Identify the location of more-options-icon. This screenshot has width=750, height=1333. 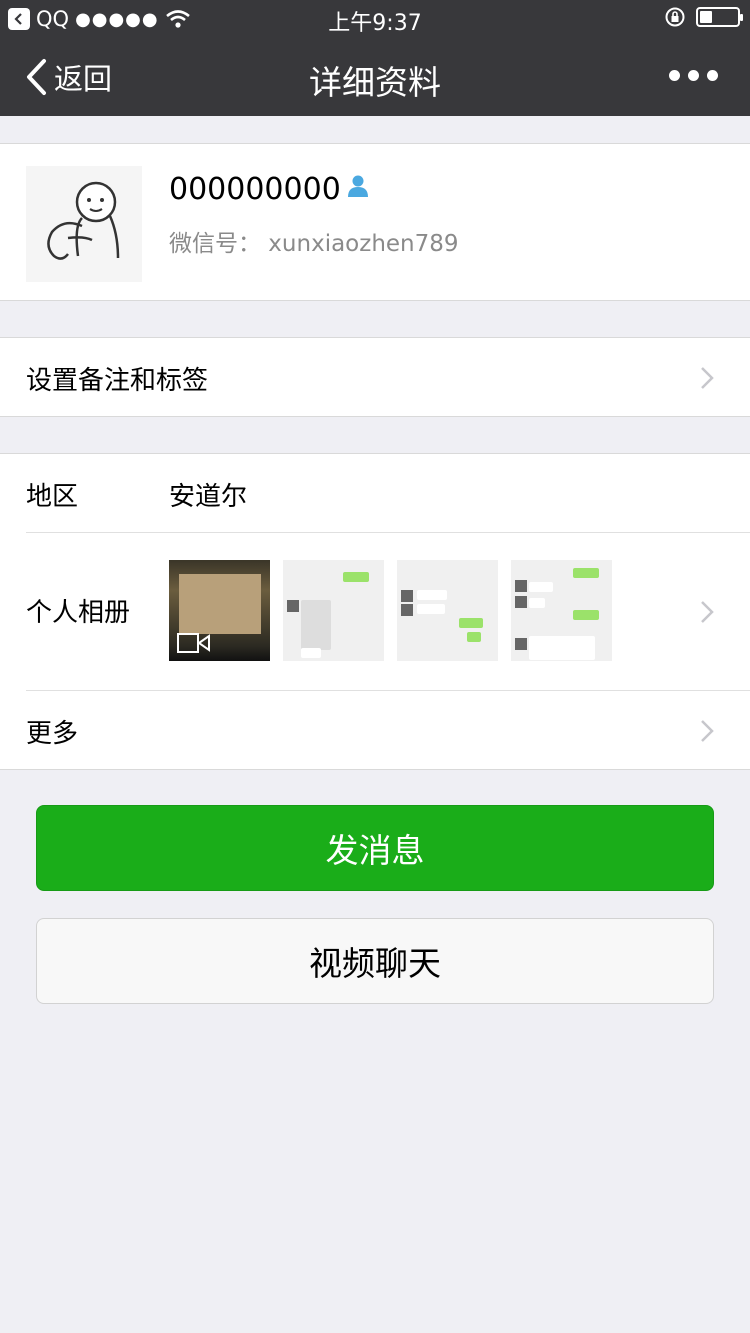
(693, 75).